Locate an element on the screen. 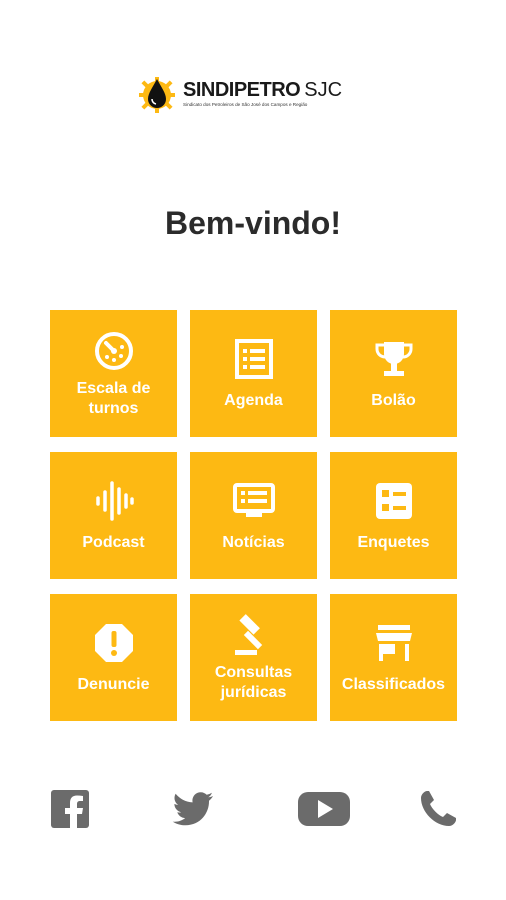 This screenshot has width=506, height=900. news-monitor-icon is located at coordinates (253, 499).